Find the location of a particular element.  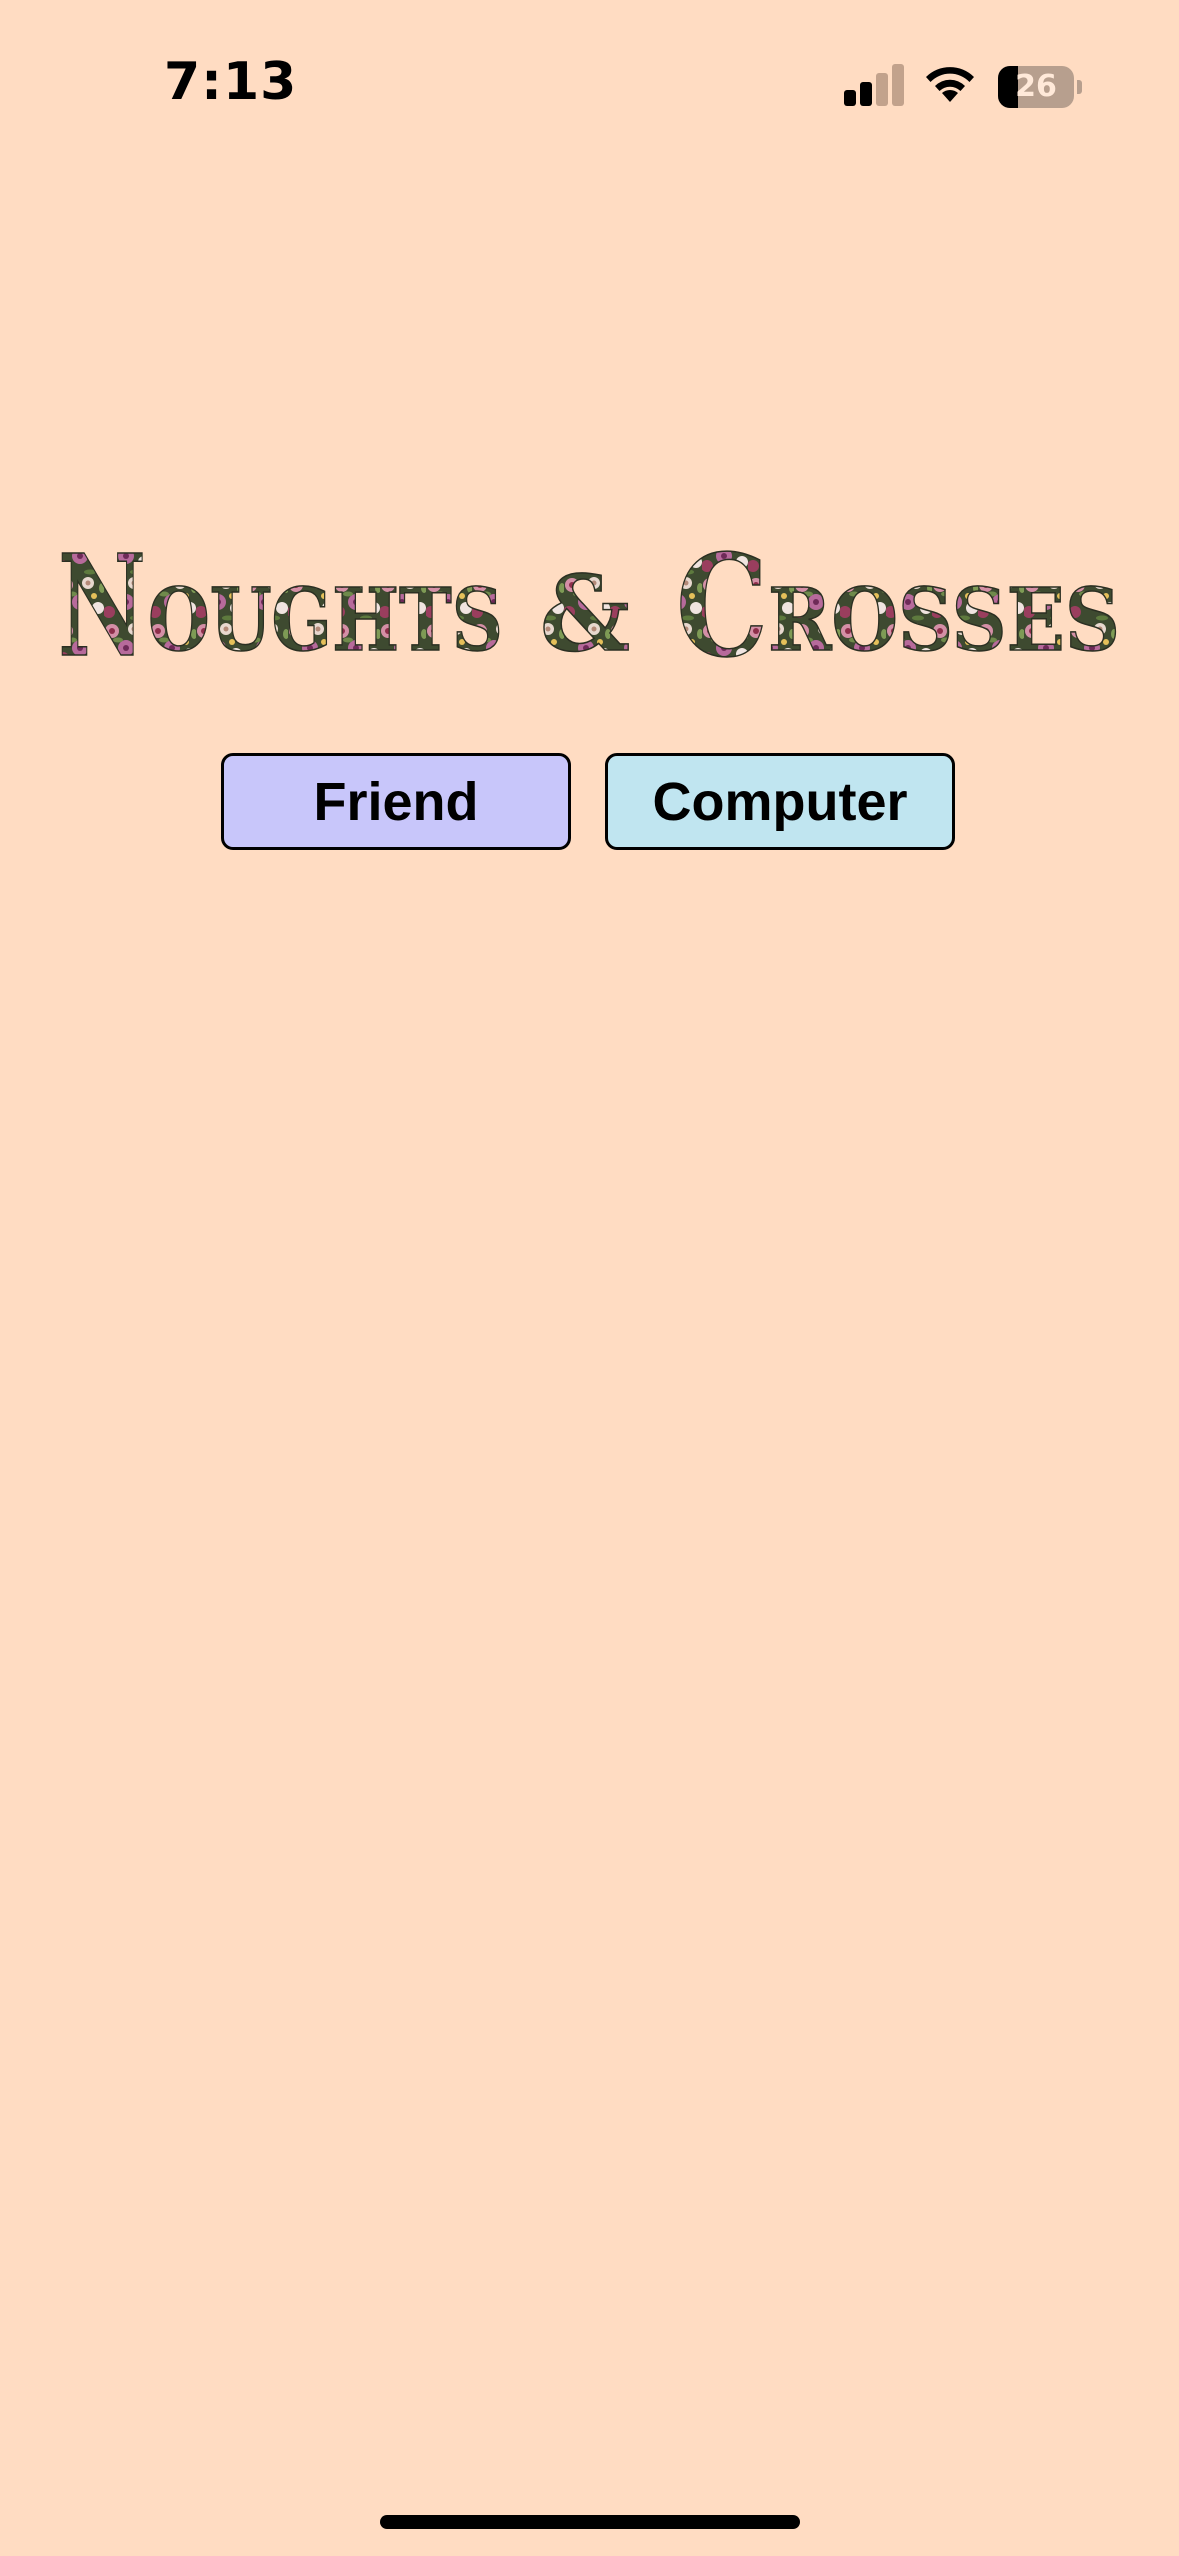

computer-button: Computer is located at coordinates (780, 801).